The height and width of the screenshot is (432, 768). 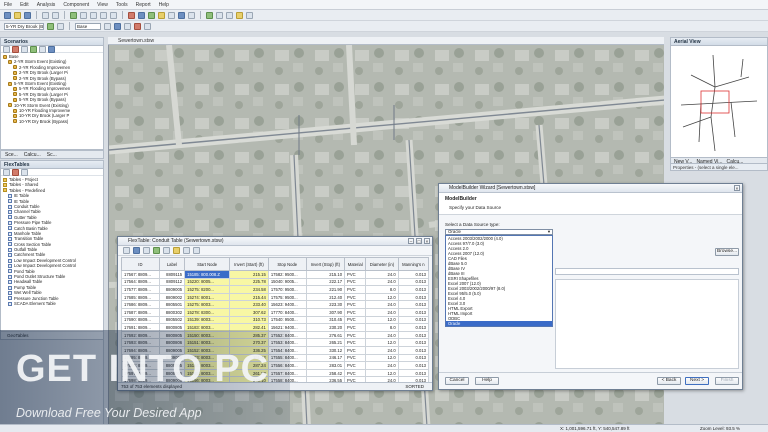 I want to click on rename-icon, so click(x=24, y=49).